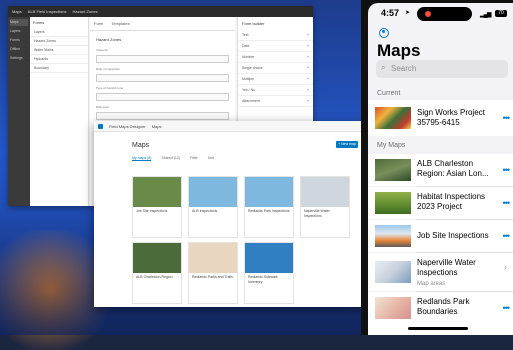 The height and width of the screenshot is (350, 513). I want to click on map-title: Redlands Park Boundaries, so click(443, 306).